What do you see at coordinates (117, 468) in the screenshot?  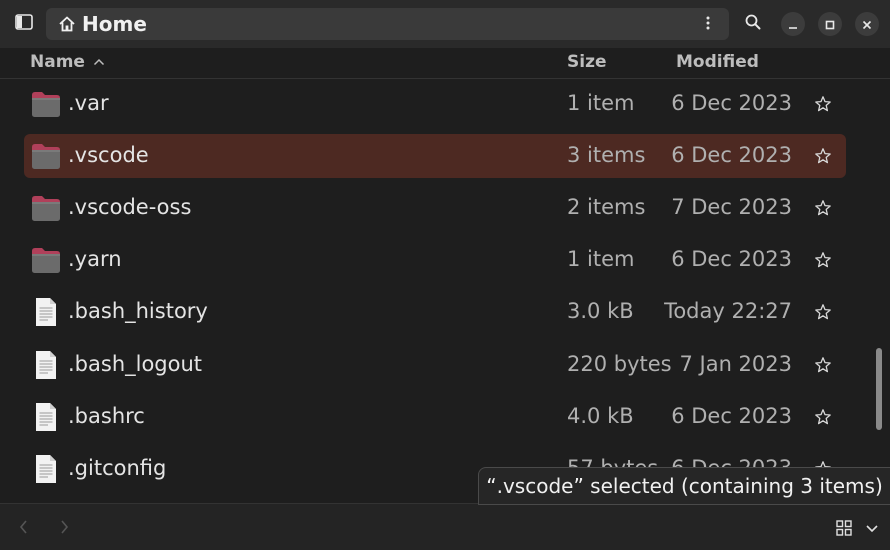 I see `file-name: .gitconfig` at bounding box center [117, 468].